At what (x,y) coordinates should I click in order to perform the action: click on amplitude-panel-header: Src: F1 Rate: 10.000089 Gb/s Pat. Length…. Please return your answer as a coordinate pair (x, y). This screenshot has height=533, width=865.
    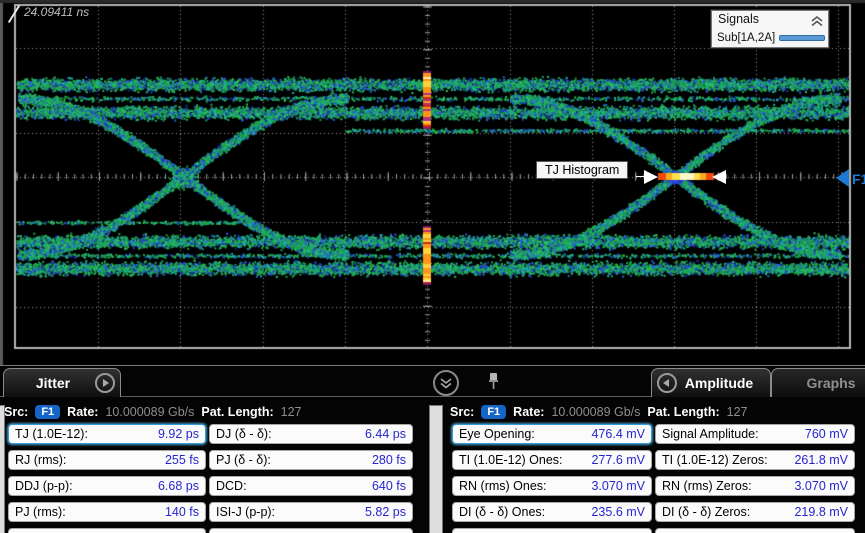
    Looking at the image, I should click on (598, 411).